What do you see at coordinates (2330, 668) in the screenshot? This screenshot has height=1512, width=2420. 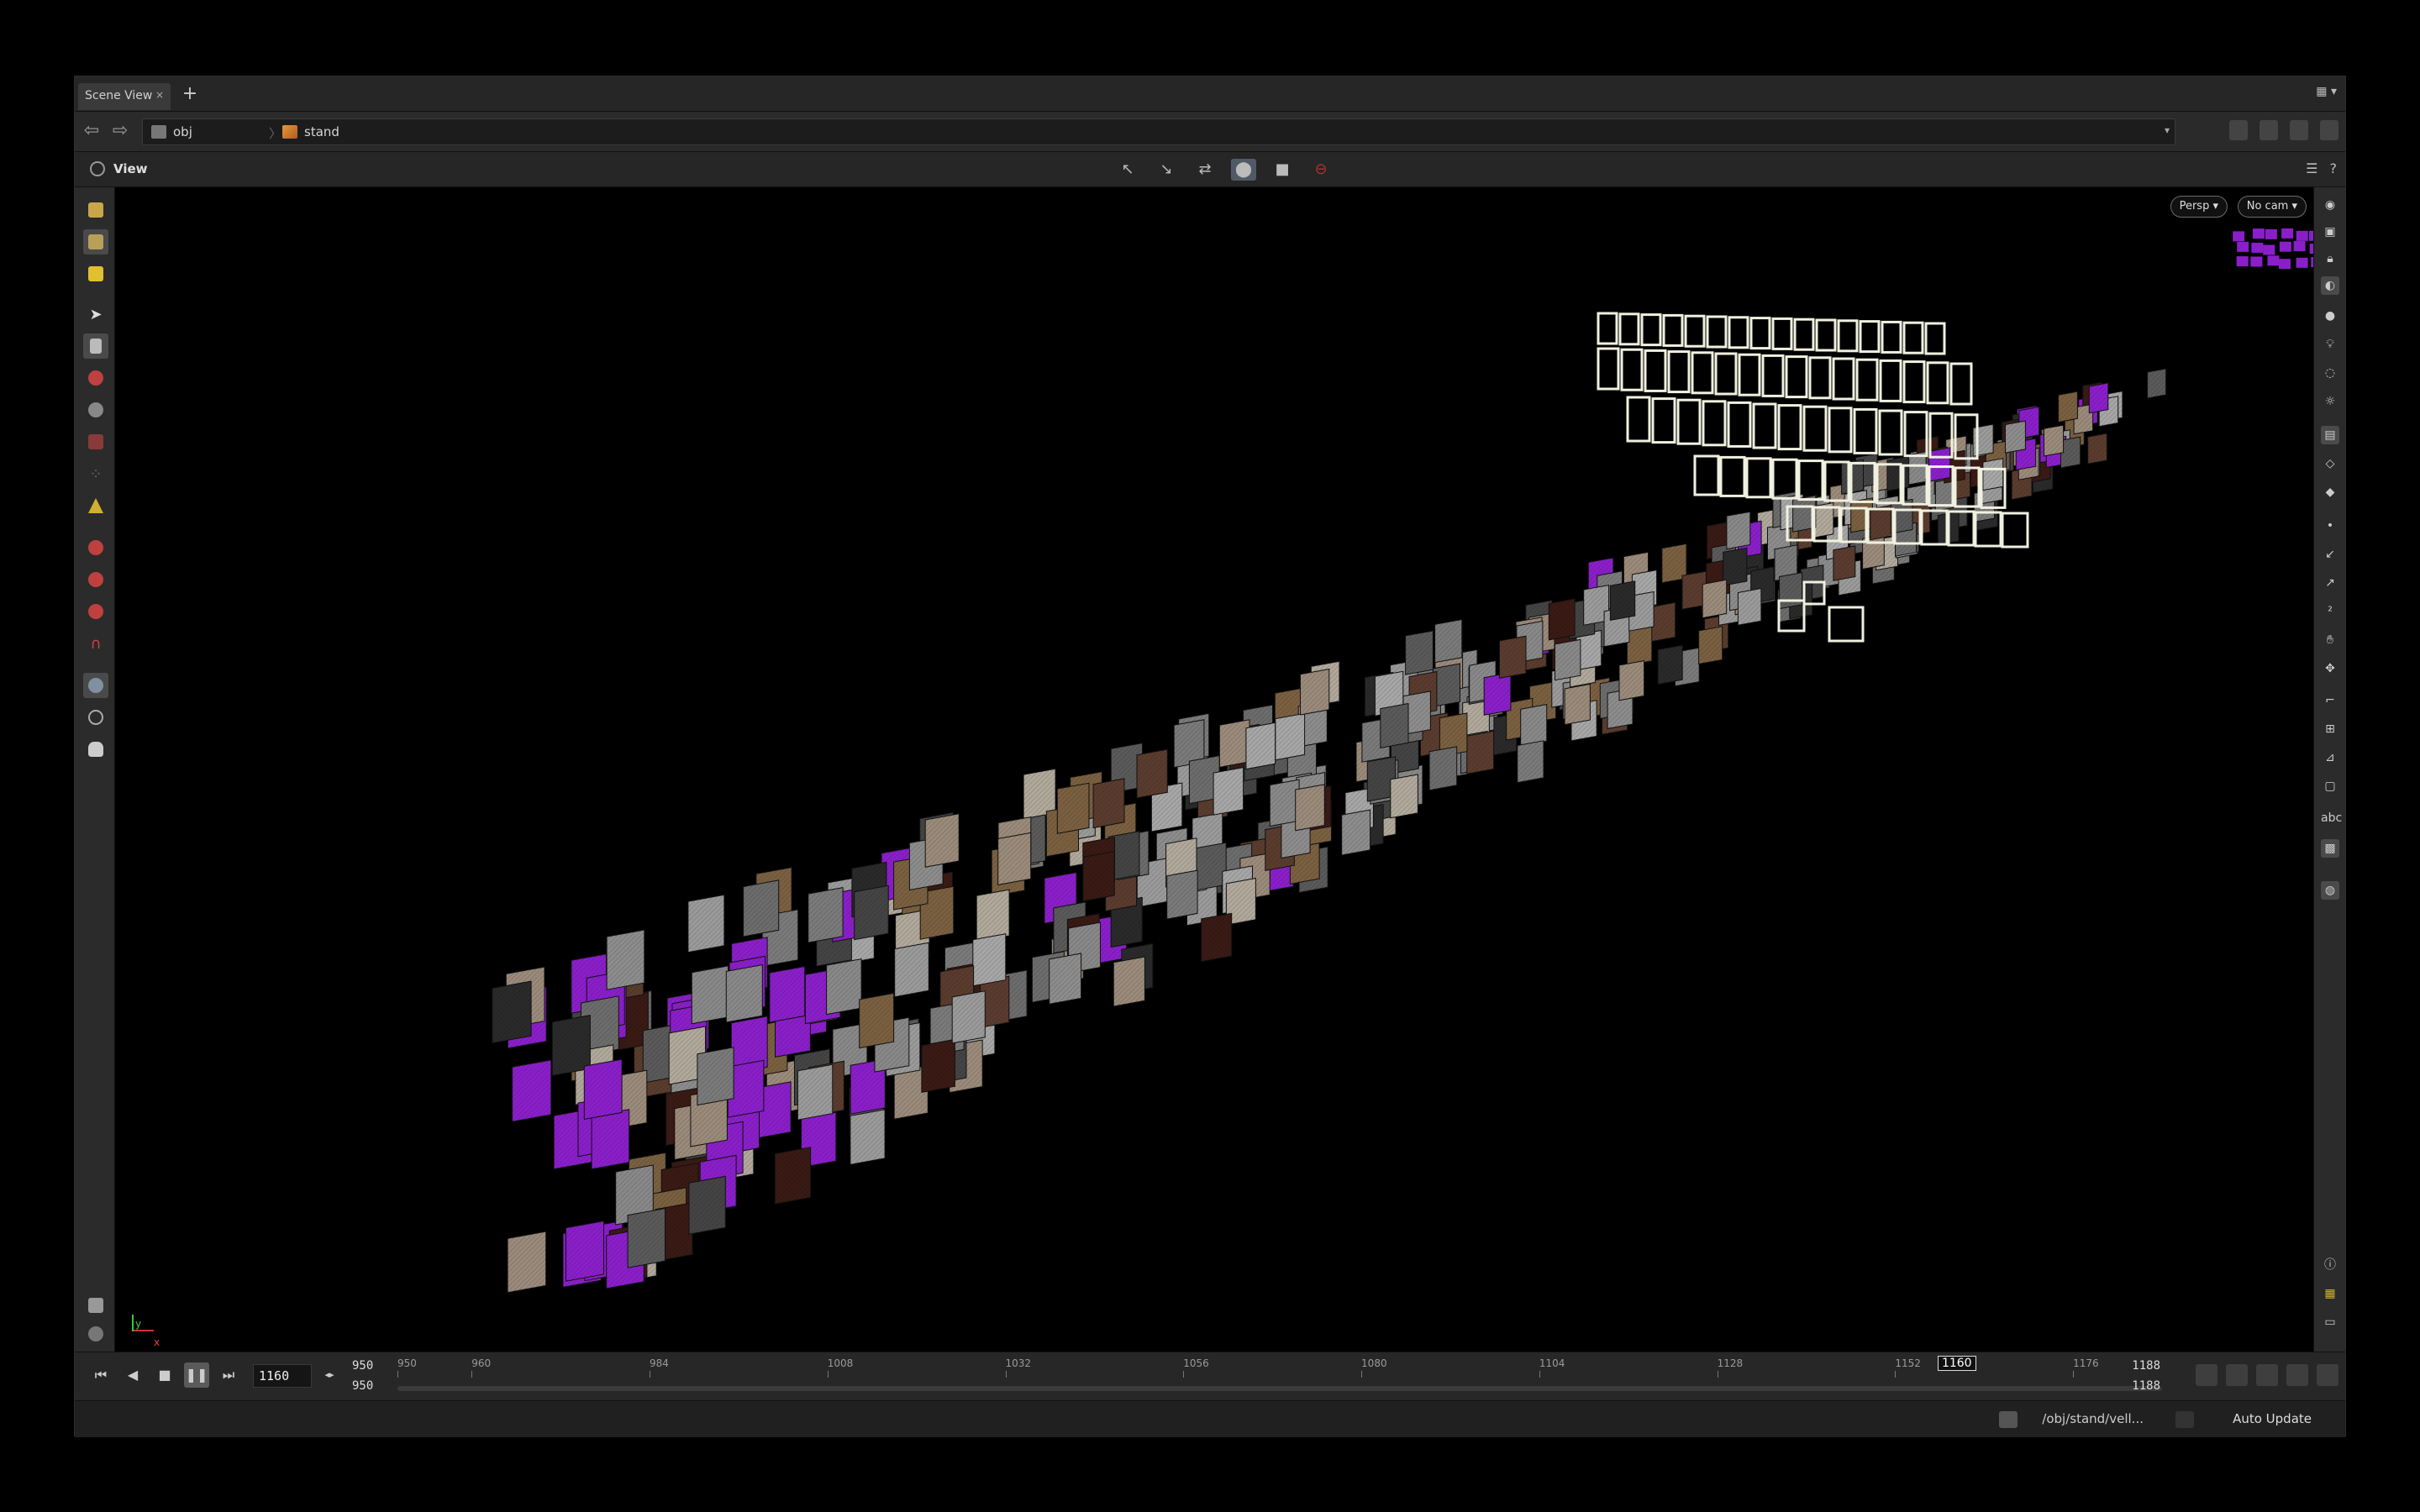 I see `deform-icon: ✥` at bounding box center [2330, 668].